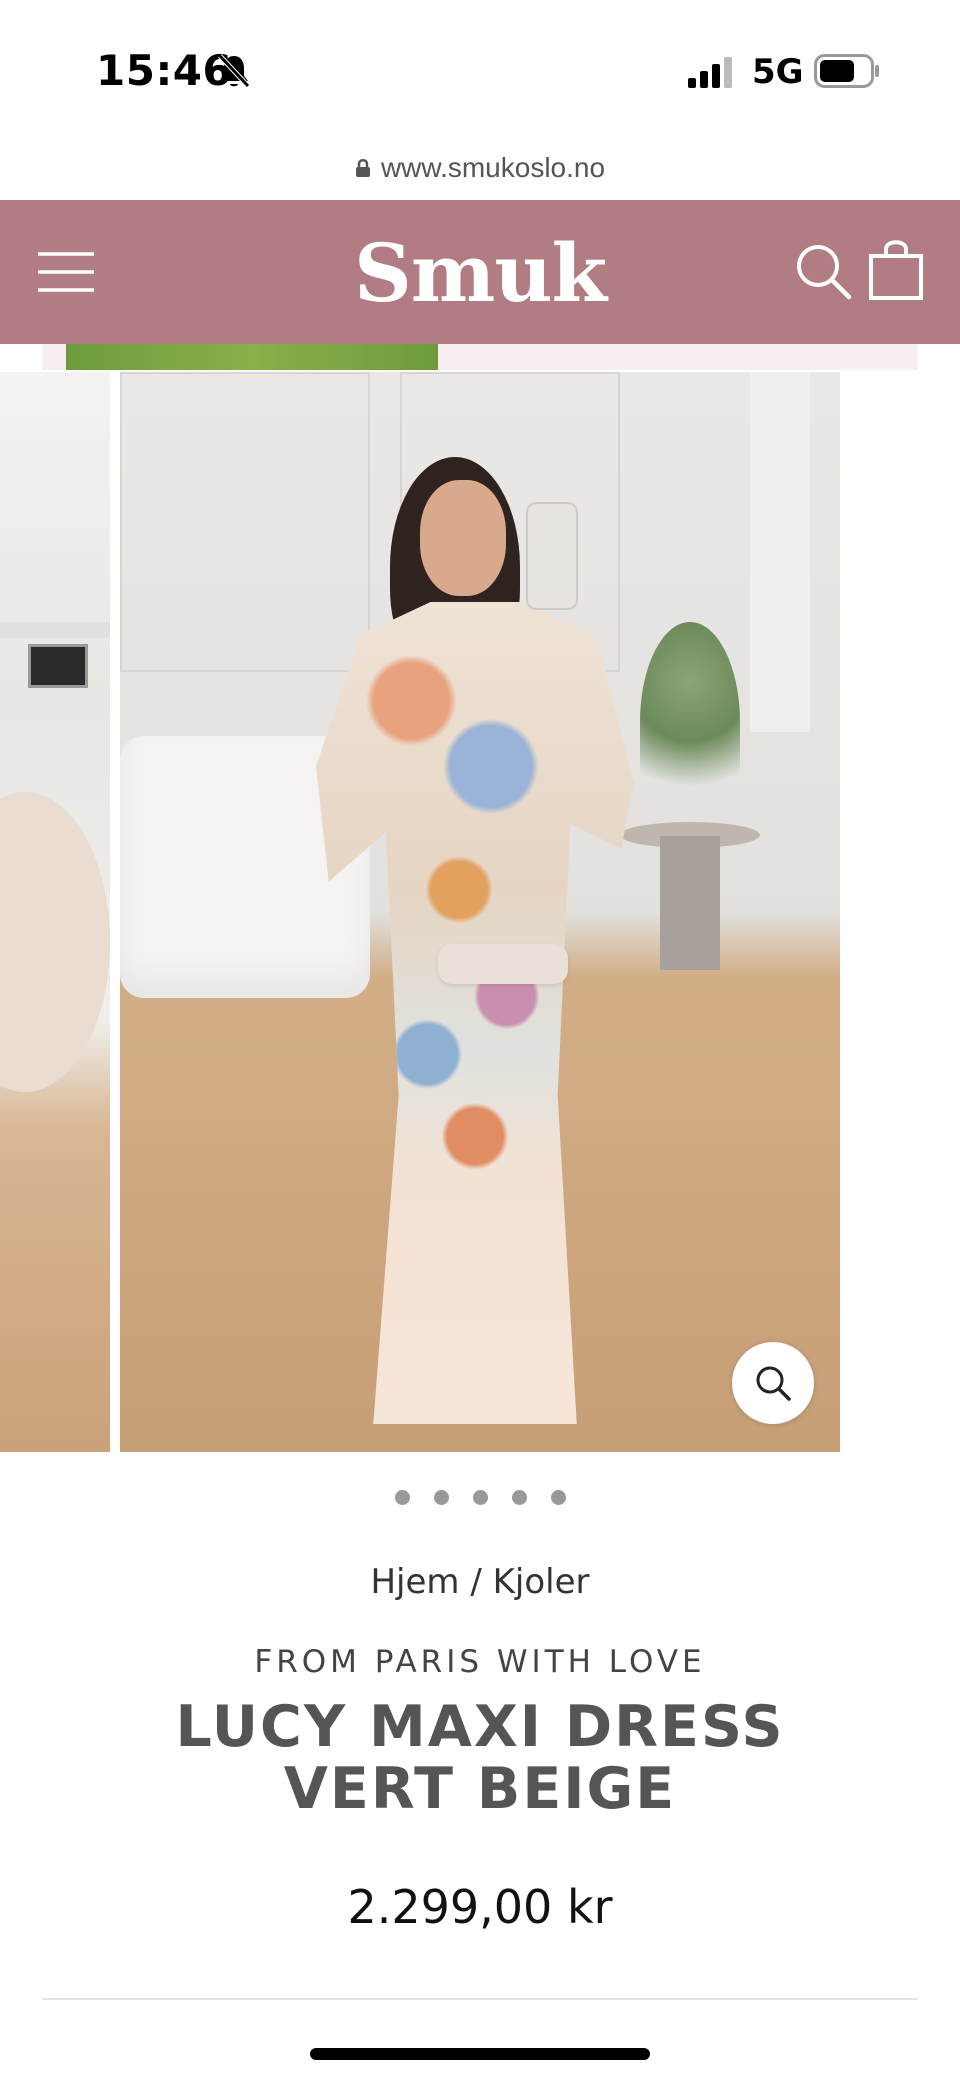 The width and height of the screenshot is (960, 2081). I want to click on wall-panel, so click(245, 522).